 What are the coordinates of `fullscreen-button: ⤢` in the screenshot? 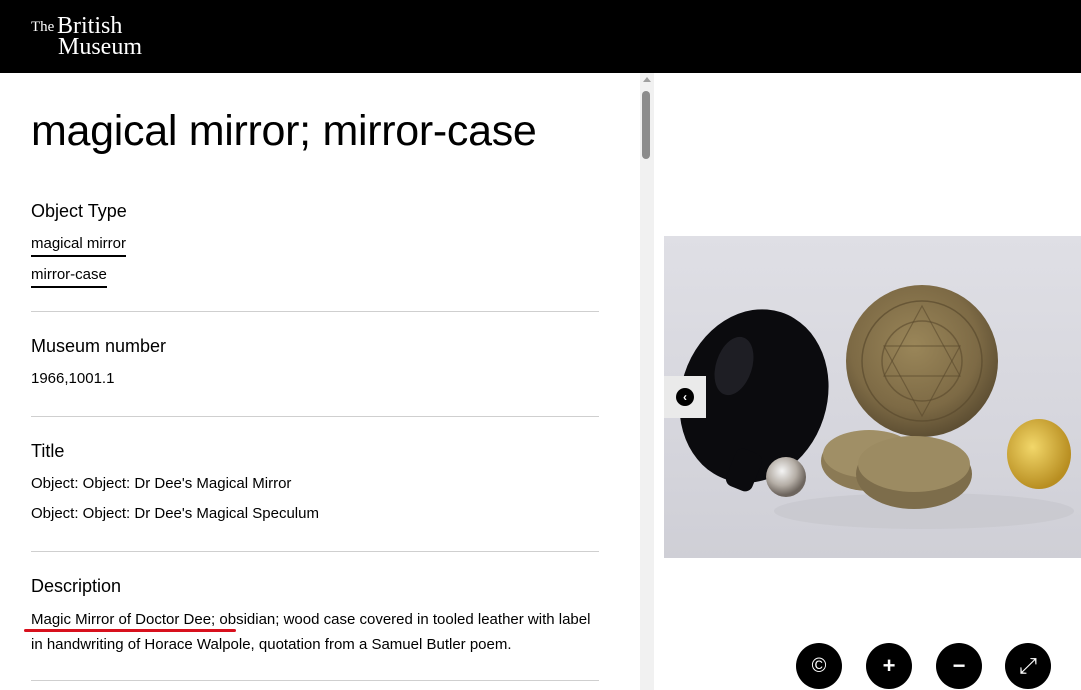 It's located at (1028, 666).